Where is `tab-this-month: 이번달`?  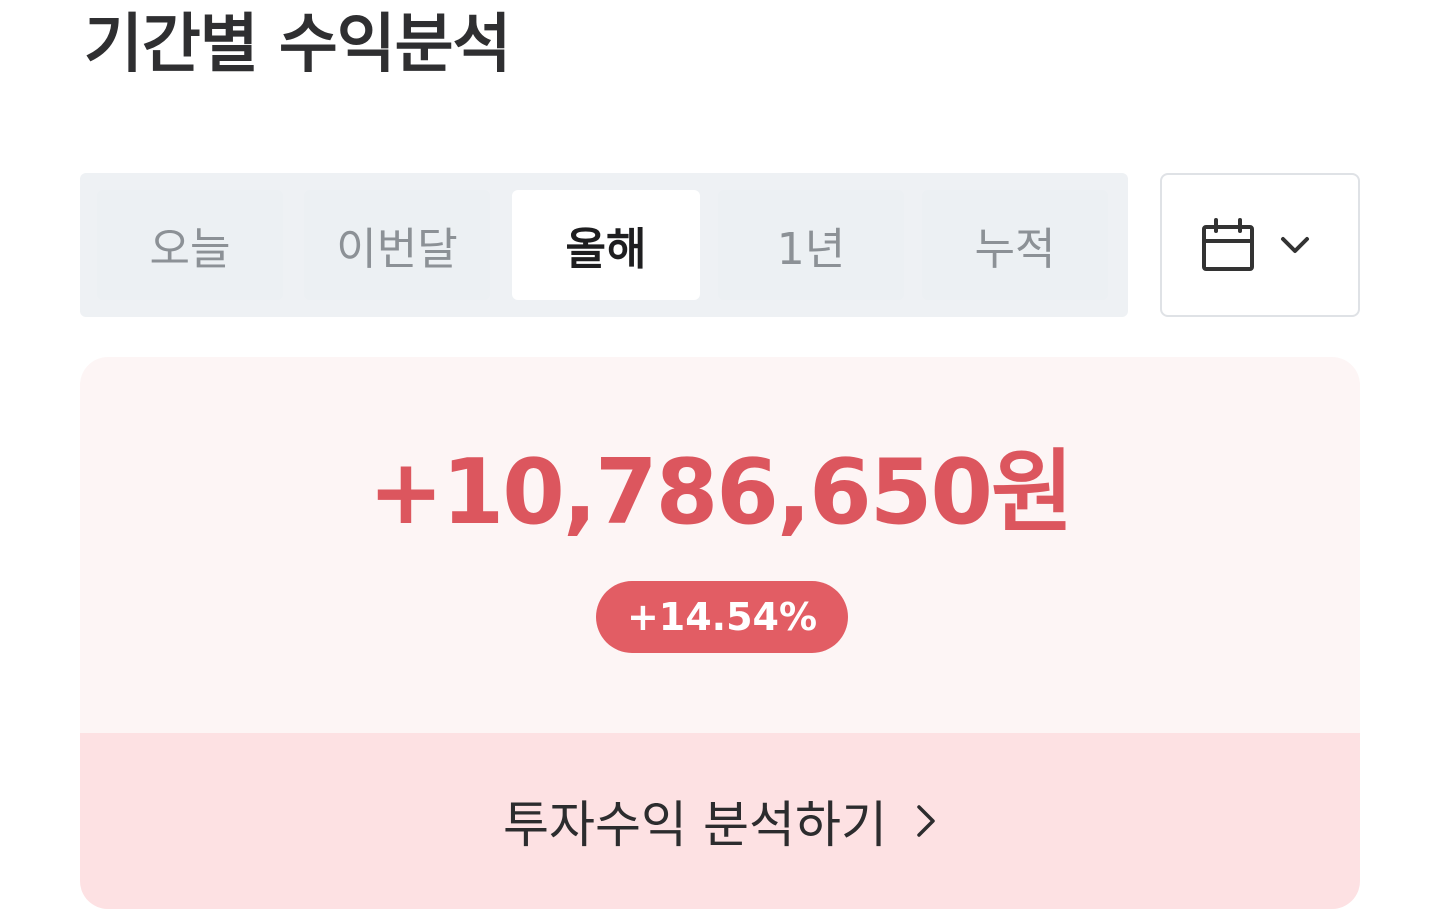
tab-this-month: 이번달 is located at coordinates (397, 245).